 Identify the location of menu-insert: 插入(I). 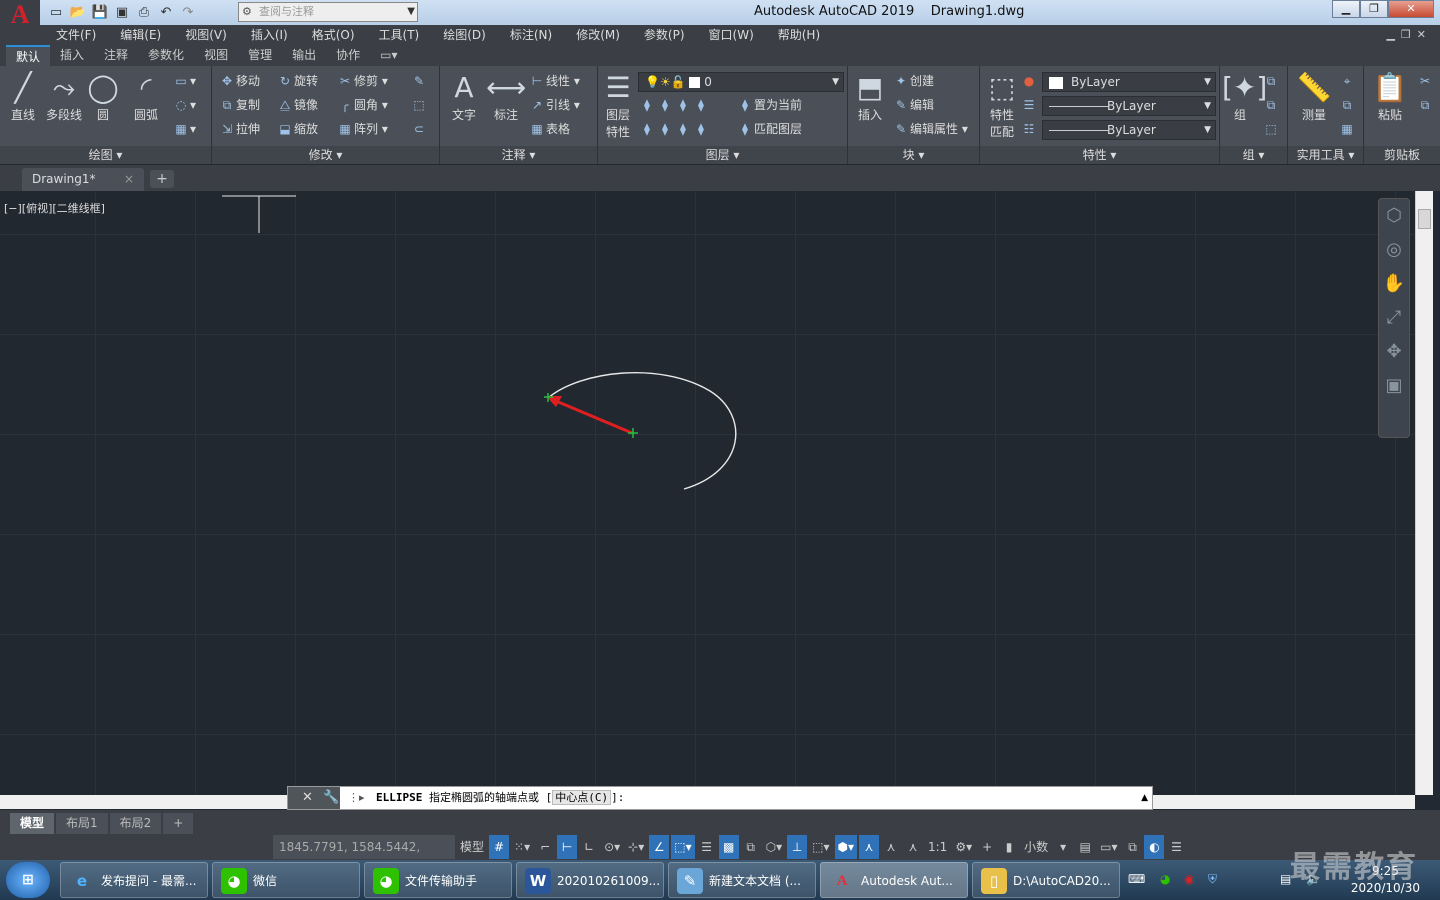
(269, 35).